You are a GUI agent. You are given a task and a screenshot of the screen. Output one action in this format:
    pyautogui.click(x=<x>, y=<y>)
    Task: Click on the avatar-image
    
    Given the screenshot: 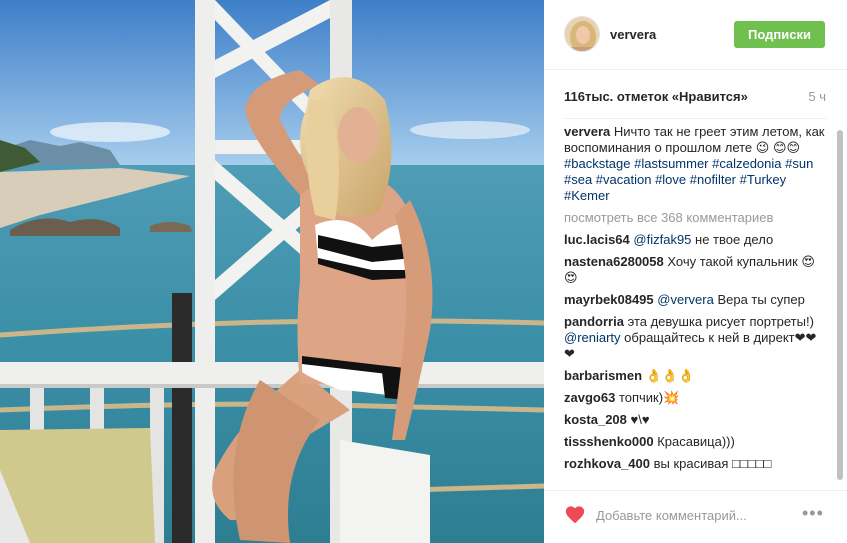 What is the action you would take?
    pyautogui.click(x=582, y=34)
    